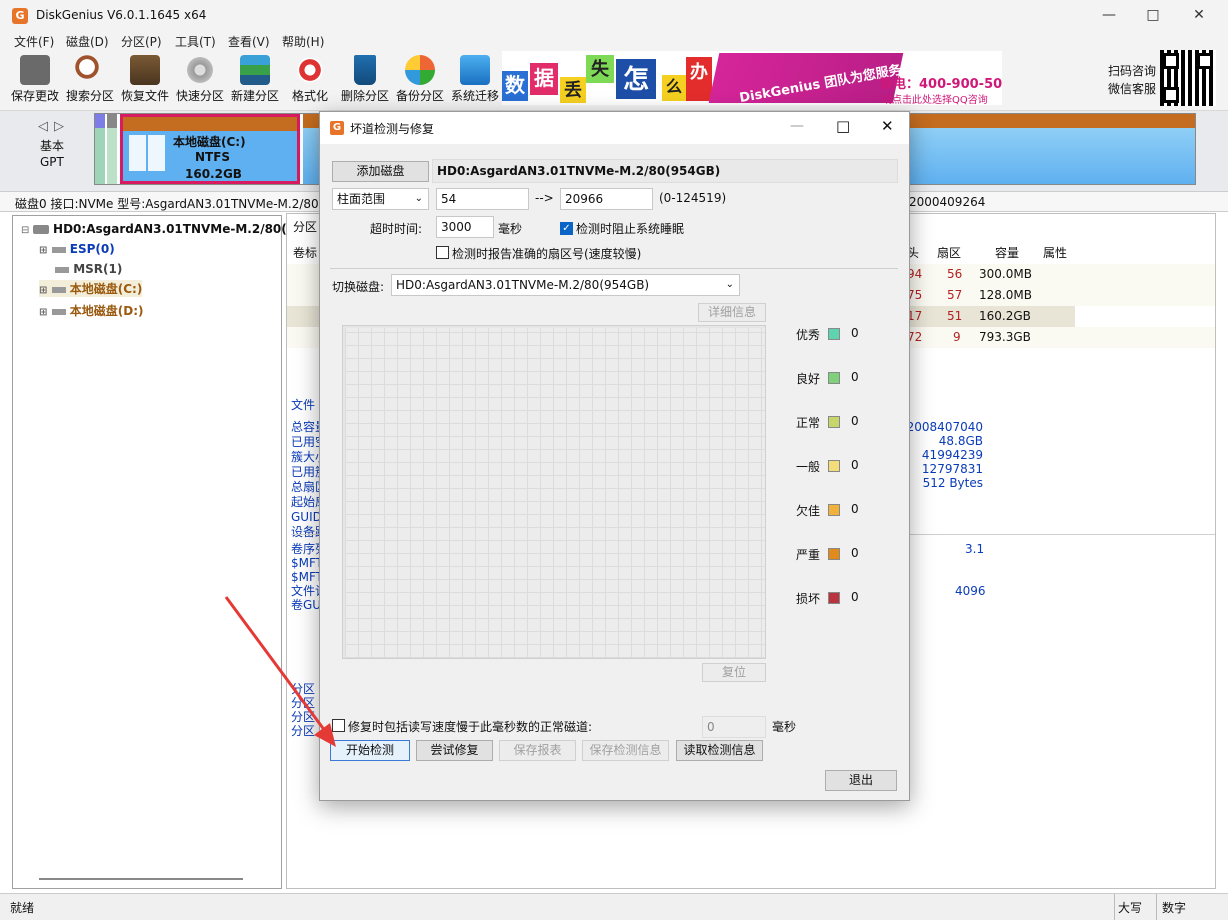  Describe the element at coordinates (280, 671) in the screenshot. I see `annotation-arrow-icon` at that location.